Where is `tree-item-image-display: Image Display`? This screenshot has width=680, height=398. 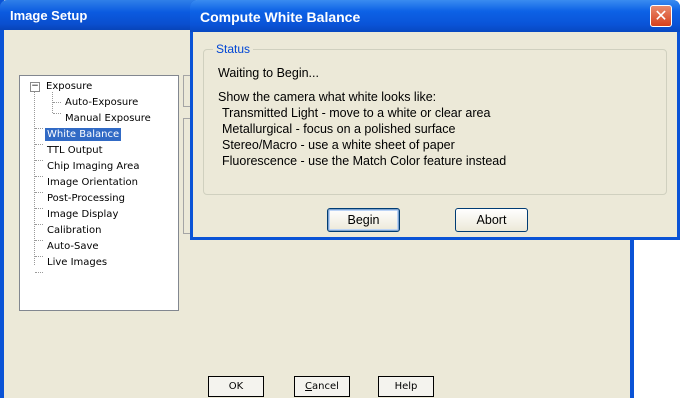
tree-item-image-display: Image Display is located at coordinates (82, 214).